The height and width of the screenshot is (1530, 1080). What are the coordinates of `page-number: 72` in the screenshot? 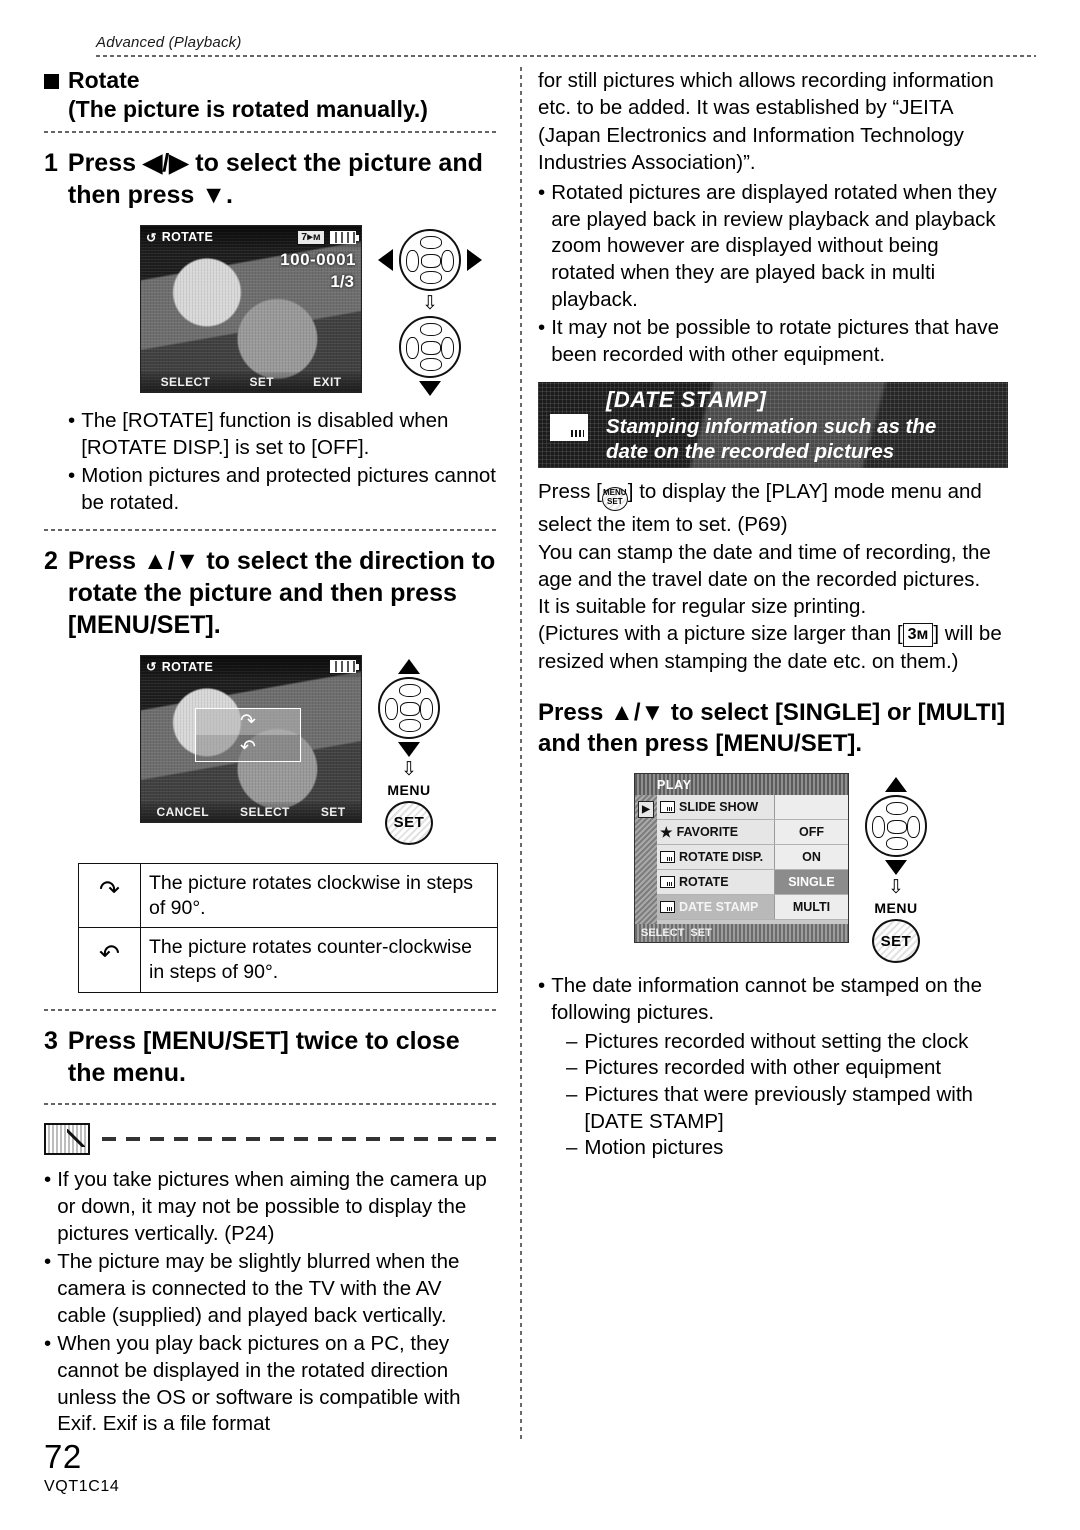 It's located at (63, 1456).